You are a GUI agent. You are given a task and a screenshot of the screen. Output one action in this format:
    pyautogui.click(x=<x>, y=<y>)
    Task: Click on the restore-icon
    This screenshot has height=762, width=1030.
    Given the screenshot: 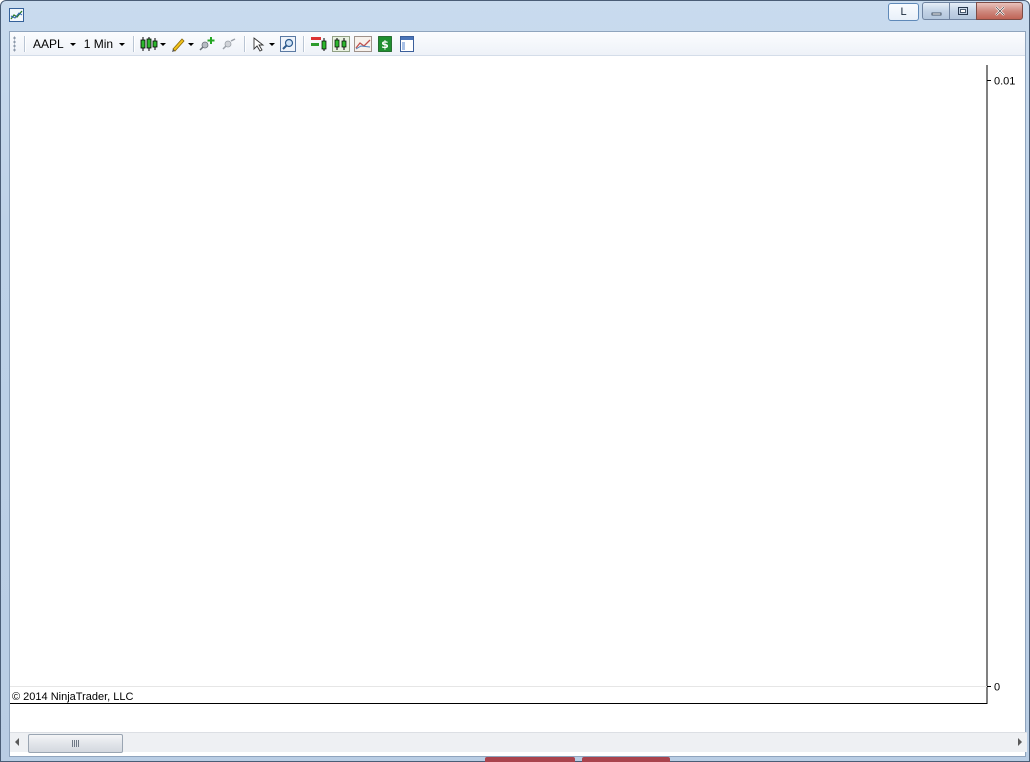 What is the action you would take?
    pyautogui.click(x=963, y=11)
    